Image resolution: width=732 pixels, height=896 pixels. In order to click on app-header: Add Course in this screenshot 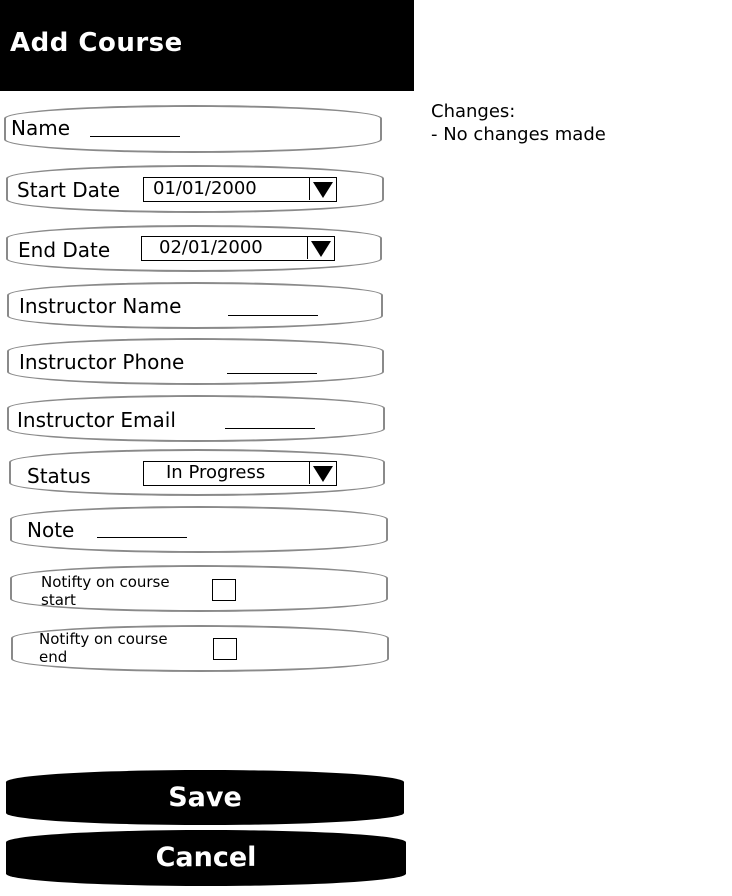, I will do `click(207, 45)`.